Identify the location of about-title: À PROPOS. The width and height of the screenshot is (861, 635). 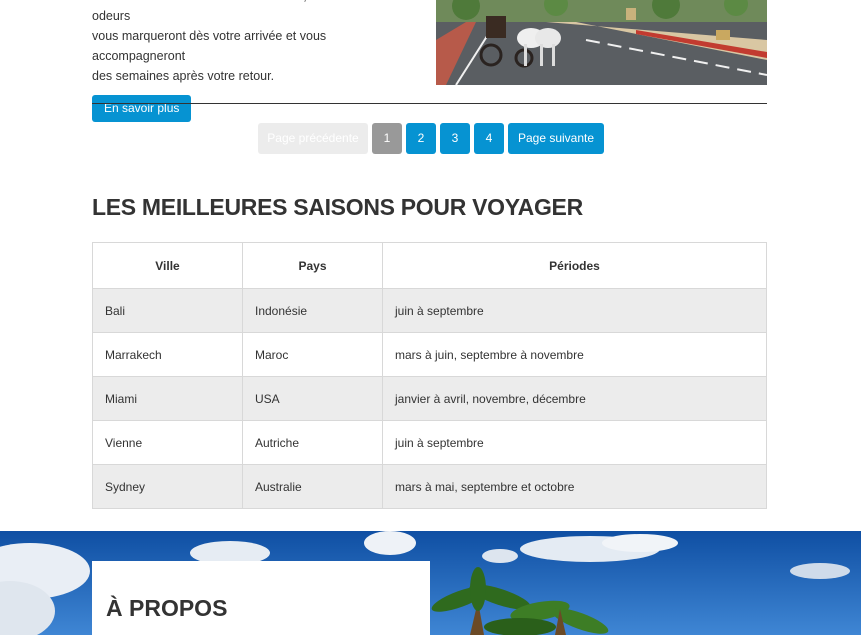
(167, 608).